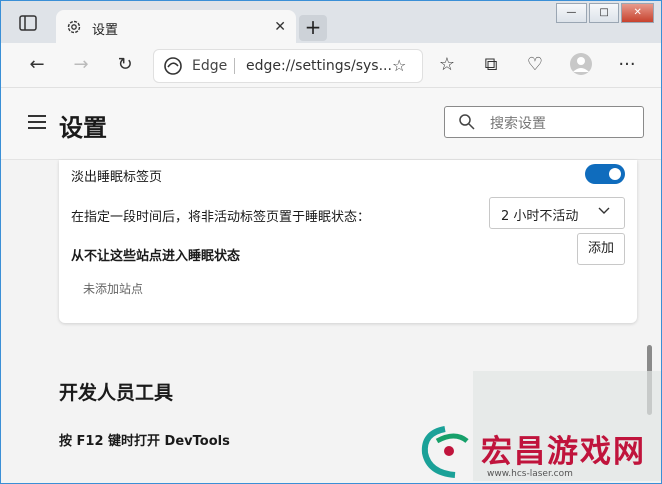 The image size is (662, 484). I want to click on empty-sites-text: 未添加站点, so click(113, 289).